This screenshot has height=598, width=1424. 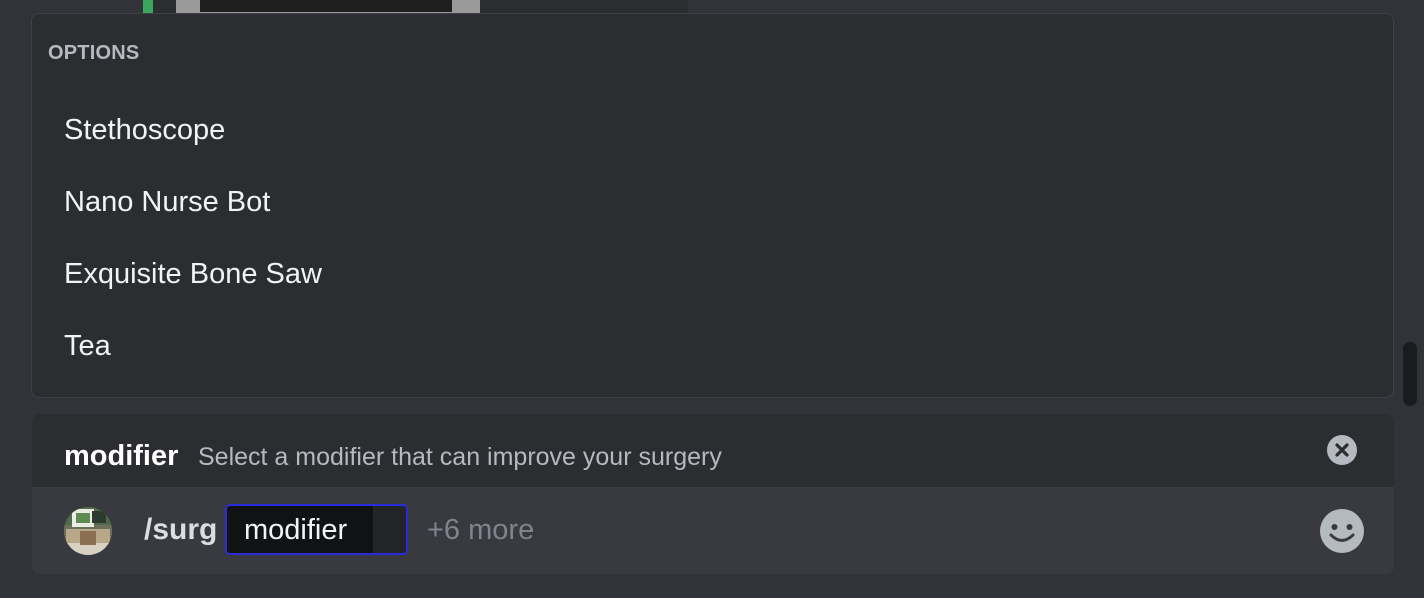 I want to click on active-option-chip: modifier, so click(x=316, y=529).